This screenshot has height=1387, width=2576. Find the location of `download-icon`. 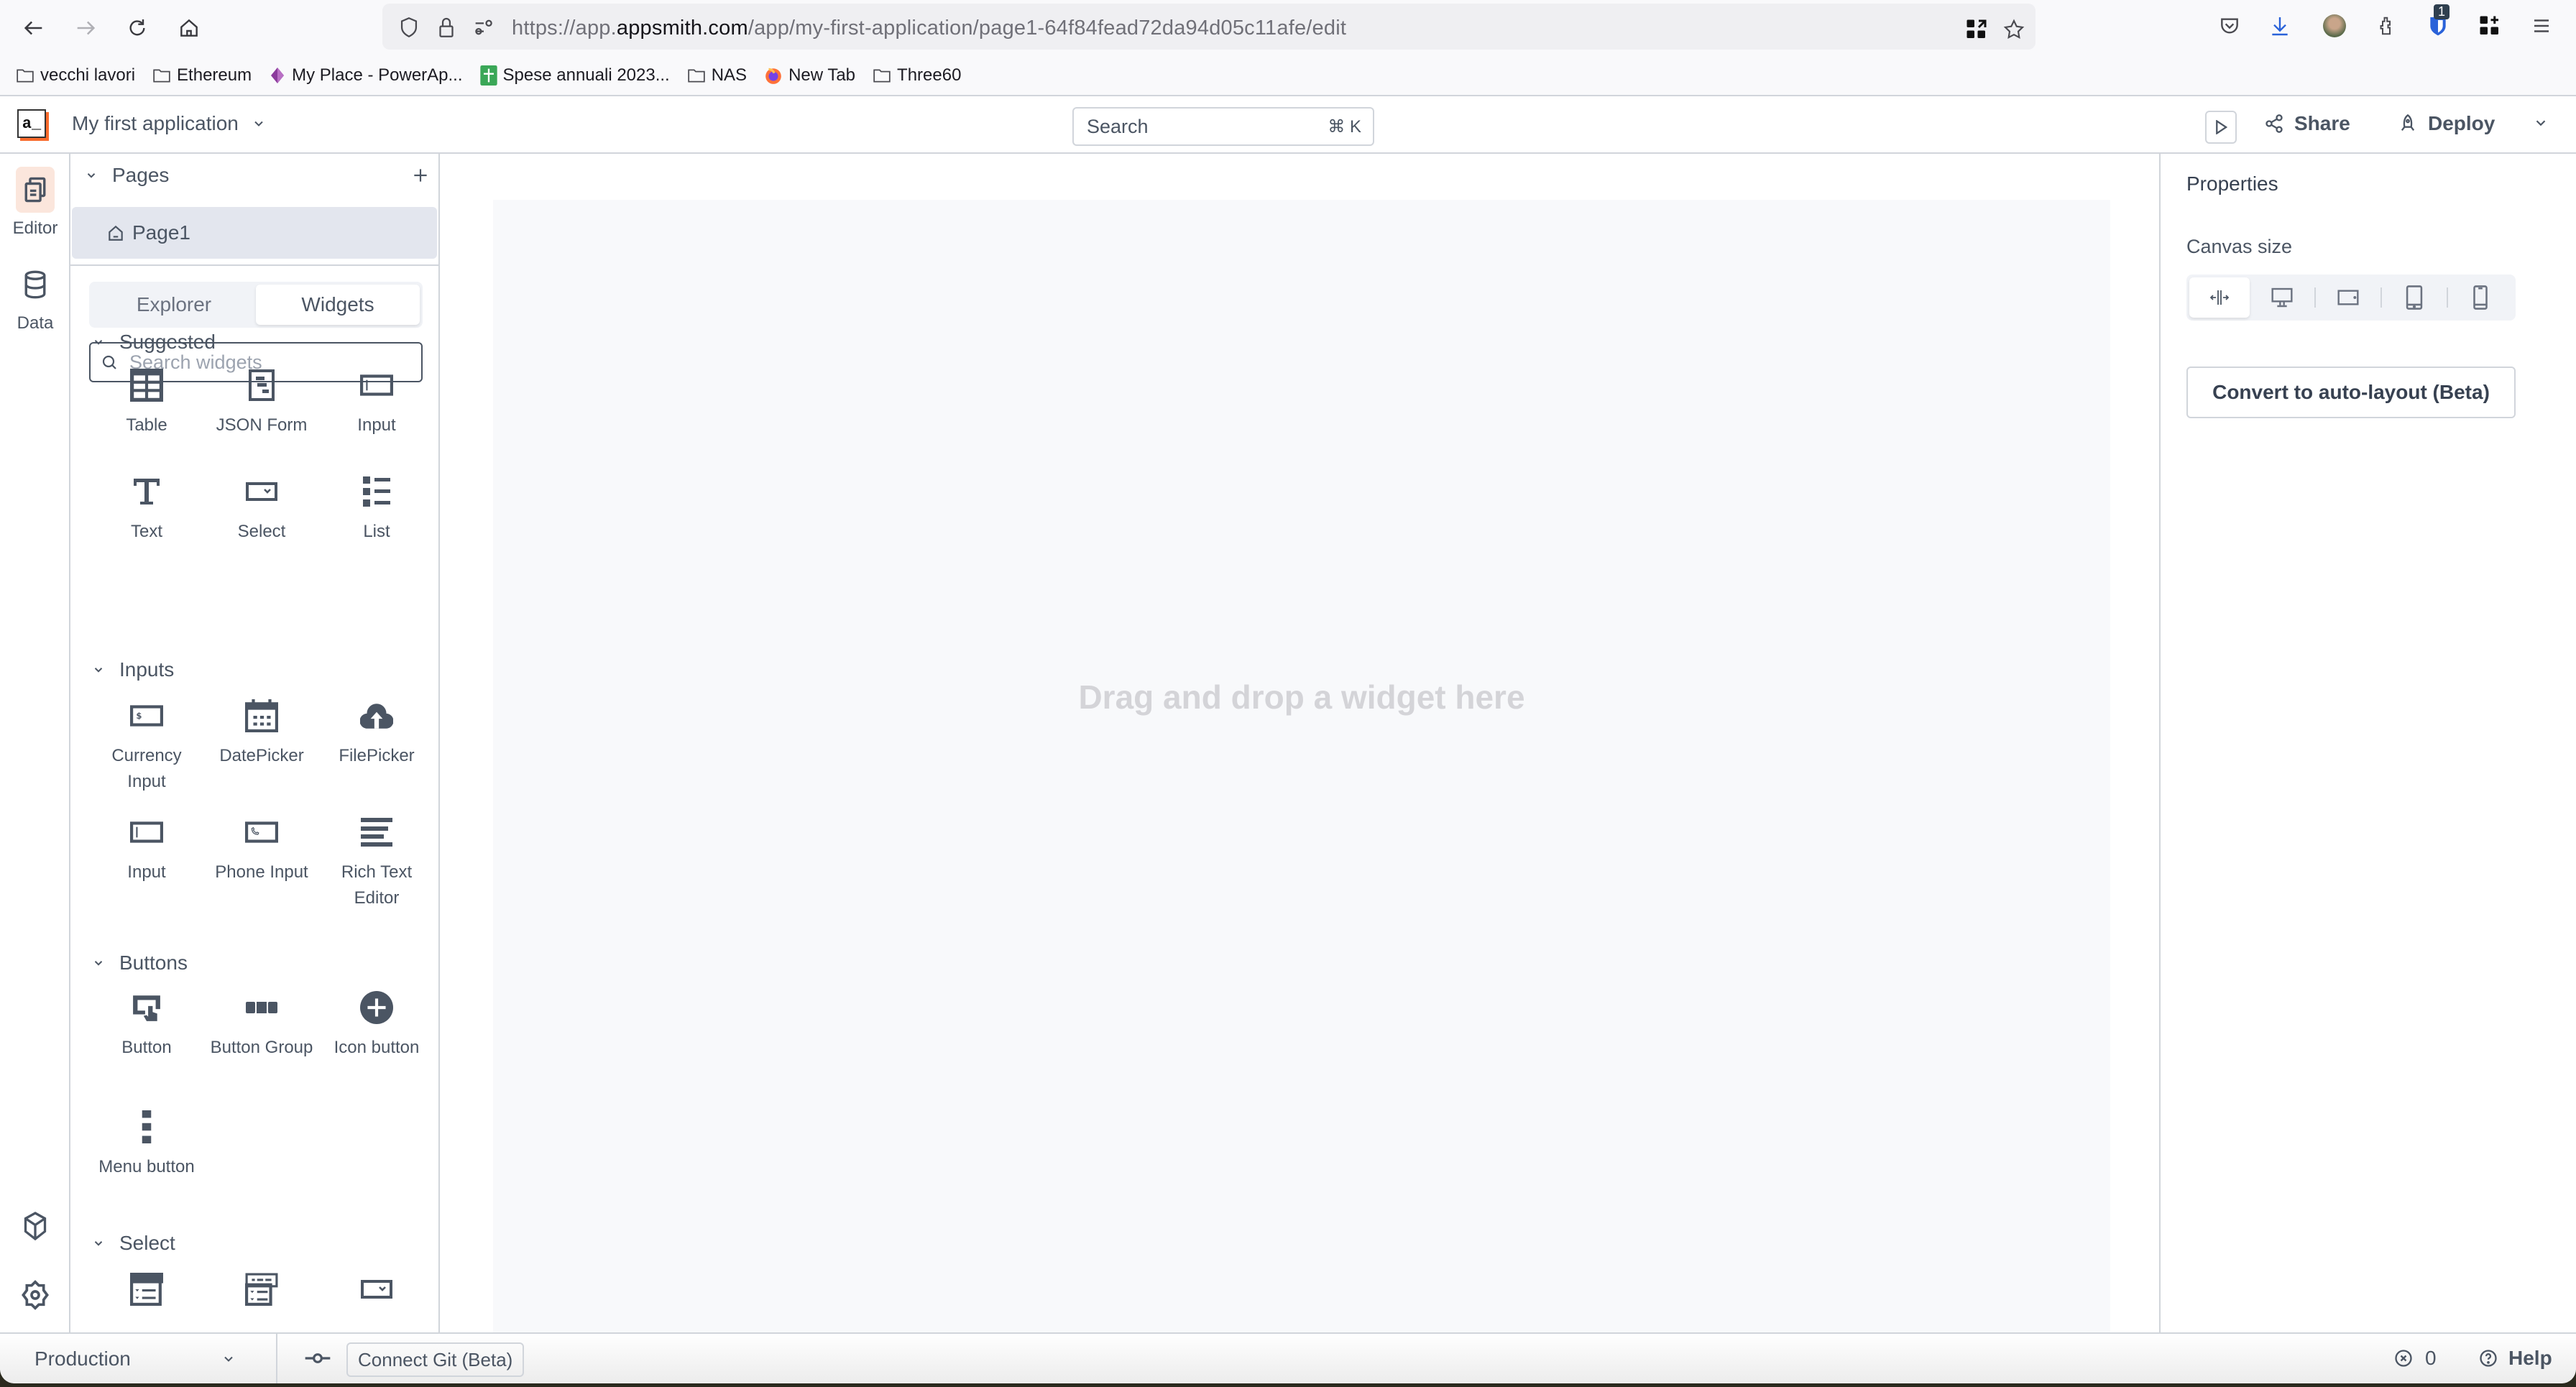

download-icon is located at coordinates (2280, 26).